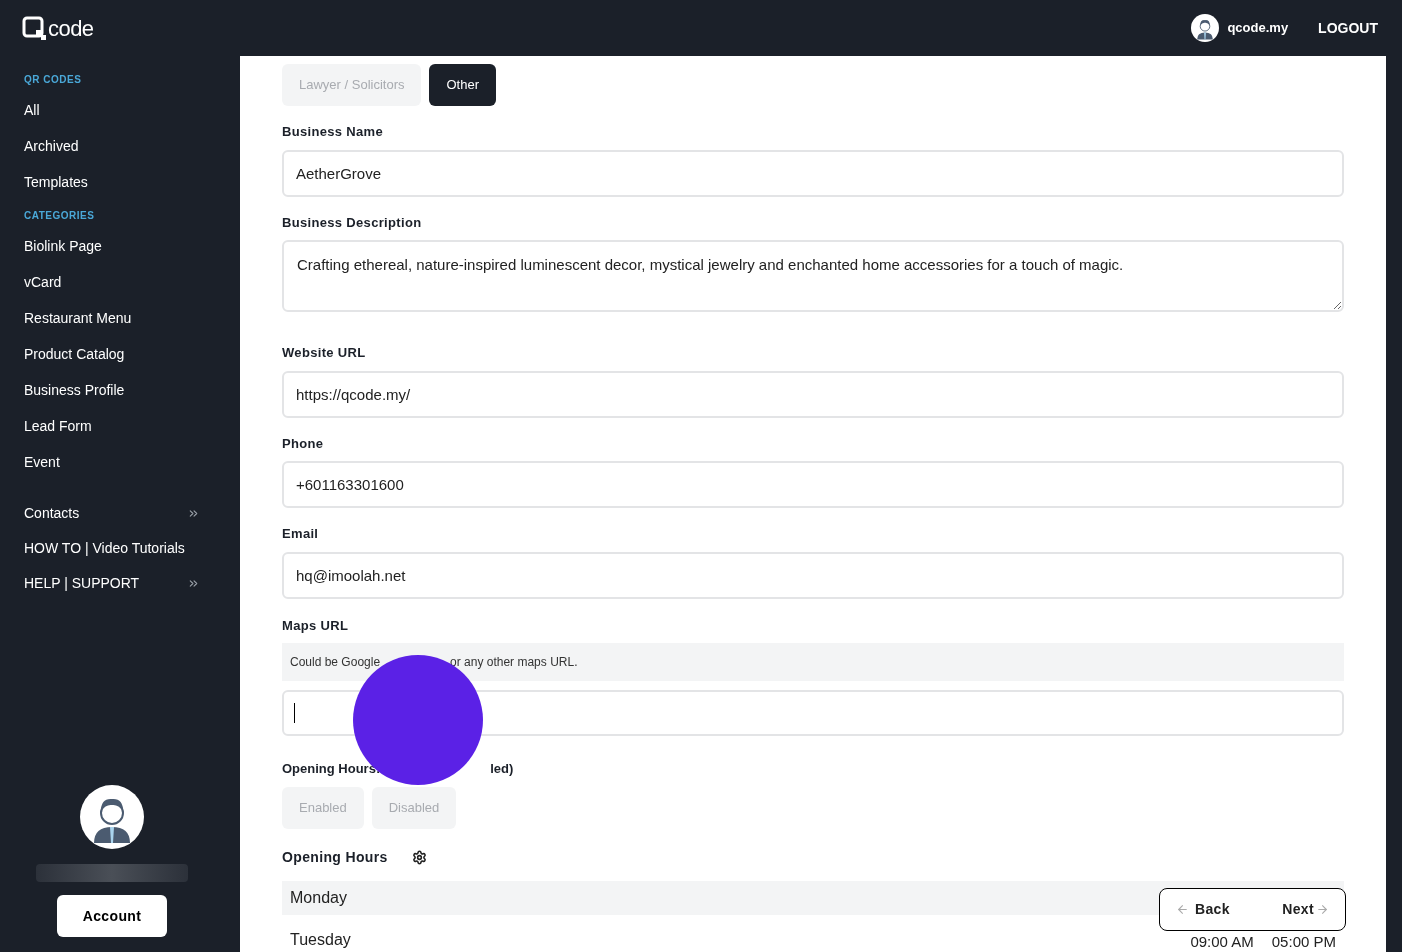  What do you see at coordinates (112, 513) in the screenshot?
I see `sidebar-item: Contacts` at bounding box center [112, 513].